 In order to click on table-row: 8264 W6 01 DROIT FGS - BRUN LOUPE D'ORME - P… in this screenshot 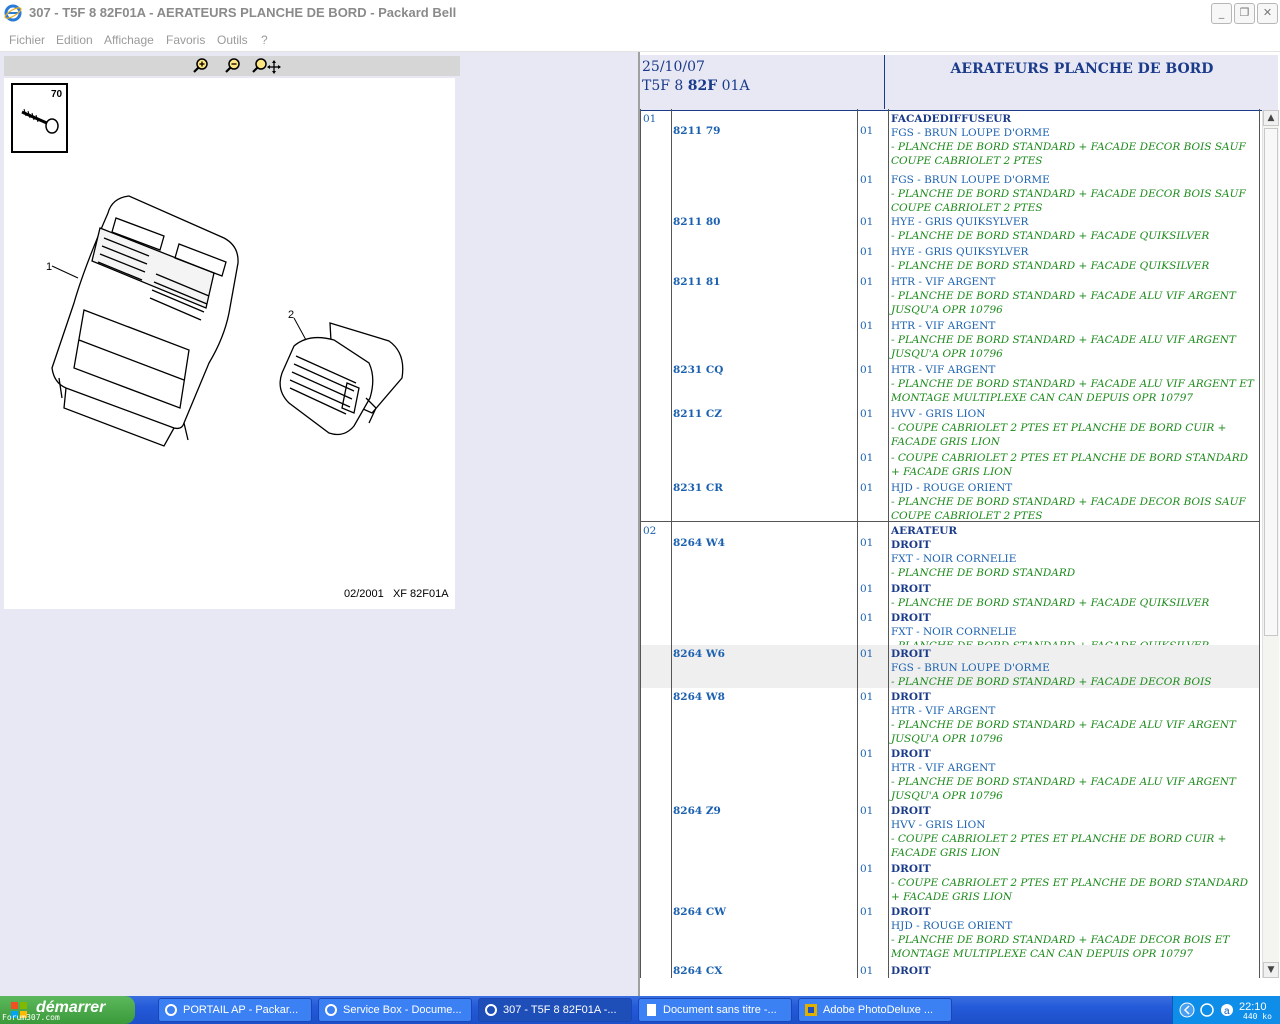, I will do `click(950, 666)`.